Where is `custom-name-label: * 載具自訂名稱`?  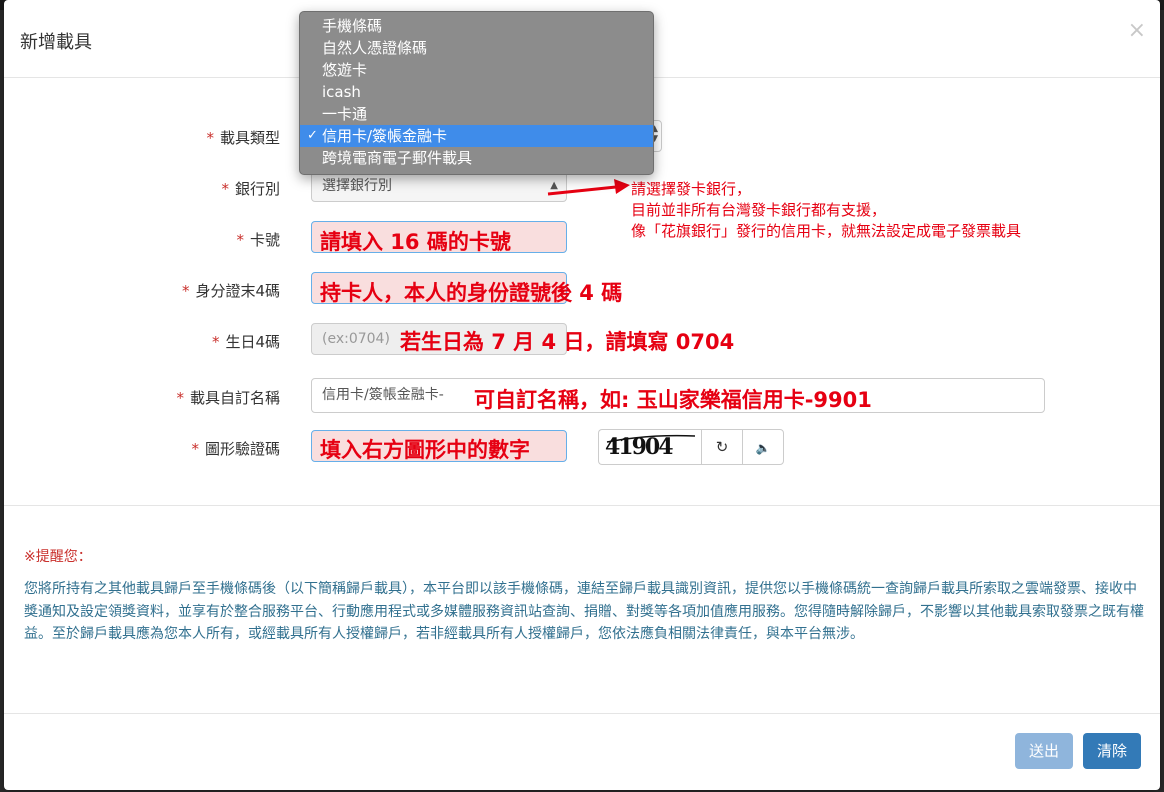
custom-name-label: * 載具自訂名稱 is located at coordinates (228, 398).